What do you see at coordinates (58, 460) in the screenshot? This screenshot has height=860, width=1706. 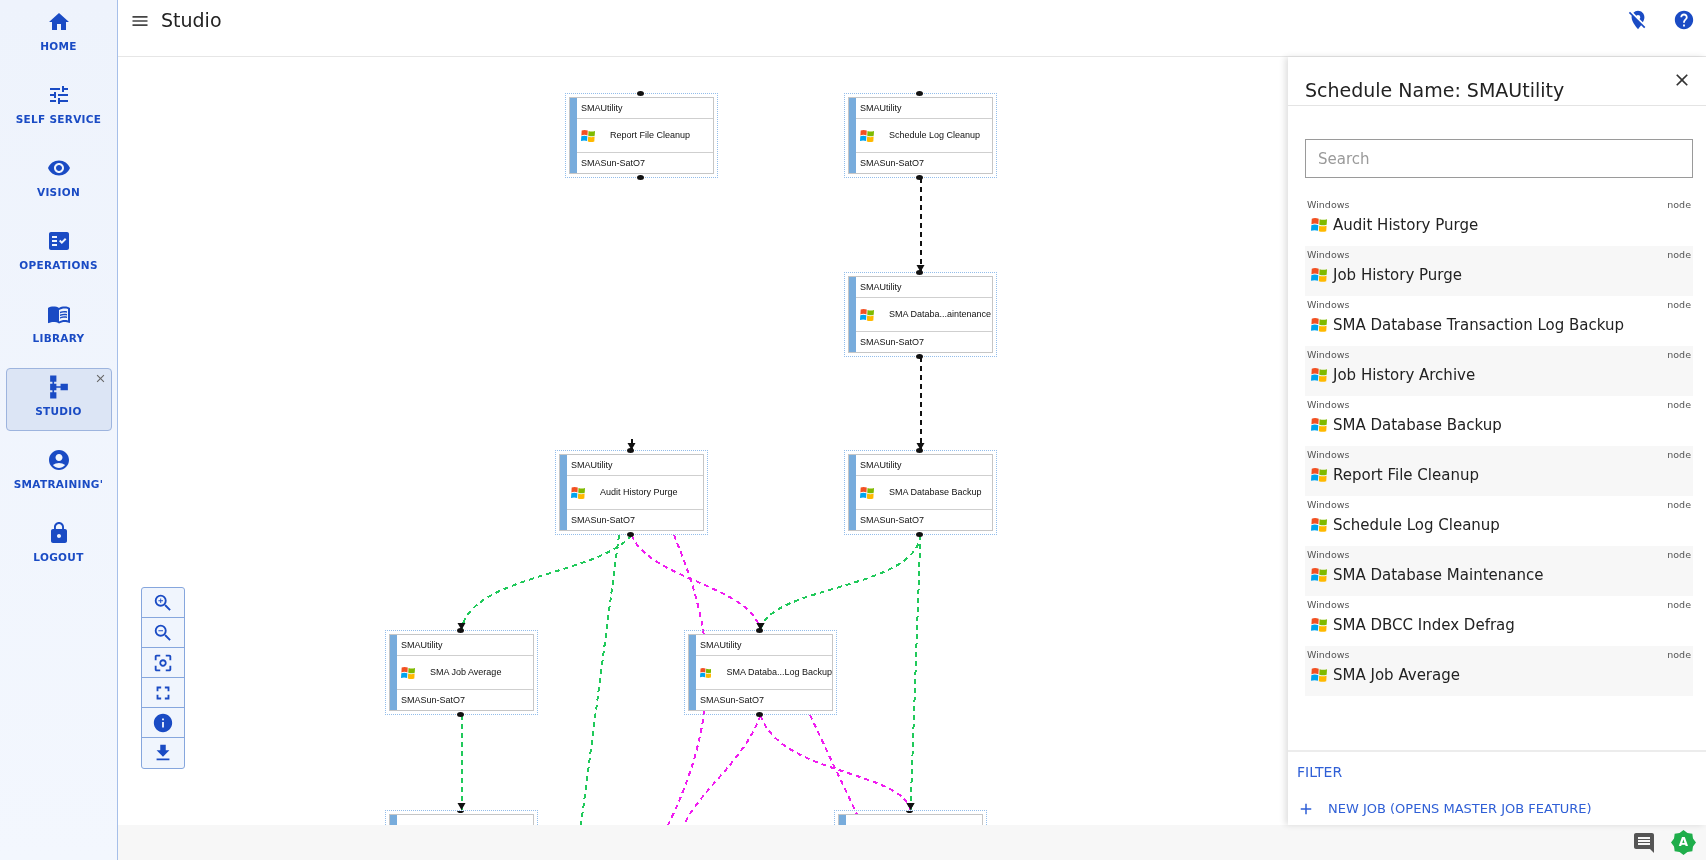 I see `user-icon` at bounding box center [58, 460].